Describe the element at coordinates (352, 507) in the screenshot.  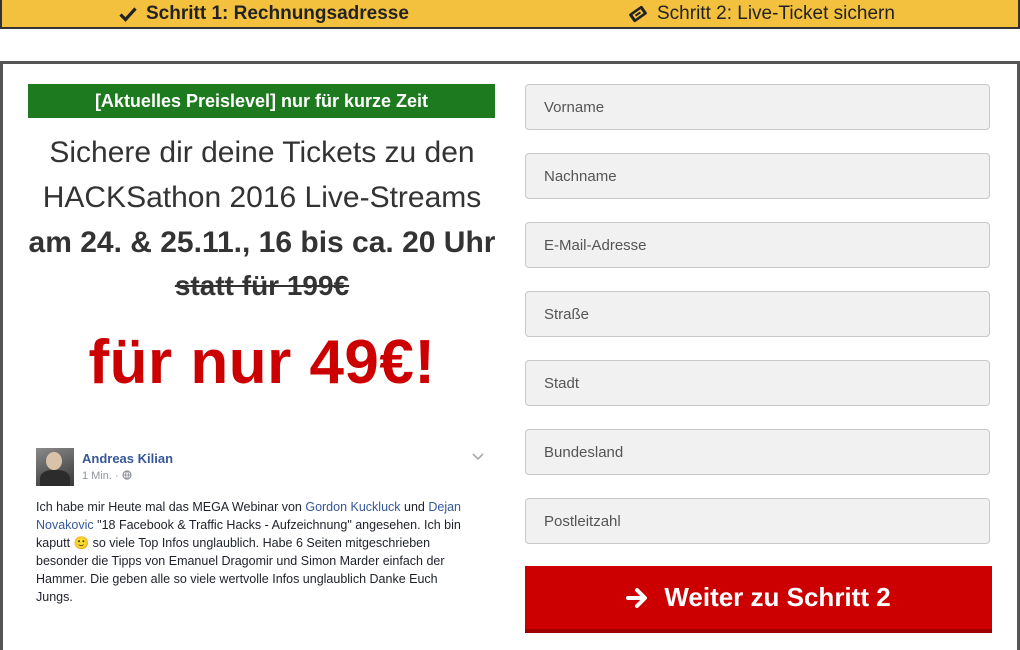
I see `mention-link: Gordon Kuckluck` at that location.